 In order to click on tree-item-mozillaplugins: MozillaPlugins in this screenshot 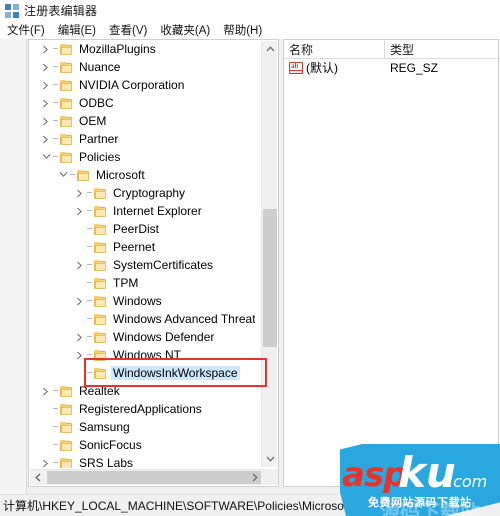, I will do `click(142, 49)`.